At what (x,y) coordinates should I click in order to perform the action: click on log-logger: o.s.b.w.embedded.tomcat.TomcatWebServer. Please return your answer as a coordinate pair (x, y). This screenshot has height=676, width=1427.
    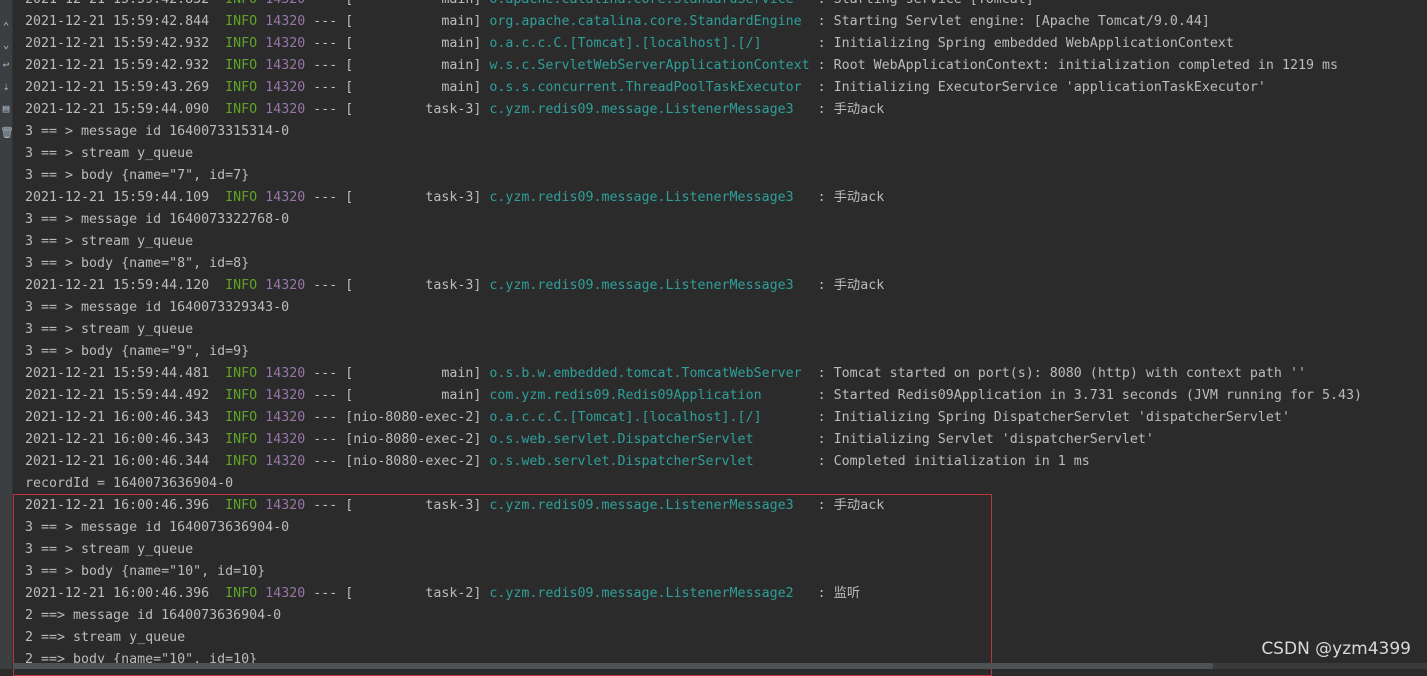
    Looking at the image, I should click on (649, 373).